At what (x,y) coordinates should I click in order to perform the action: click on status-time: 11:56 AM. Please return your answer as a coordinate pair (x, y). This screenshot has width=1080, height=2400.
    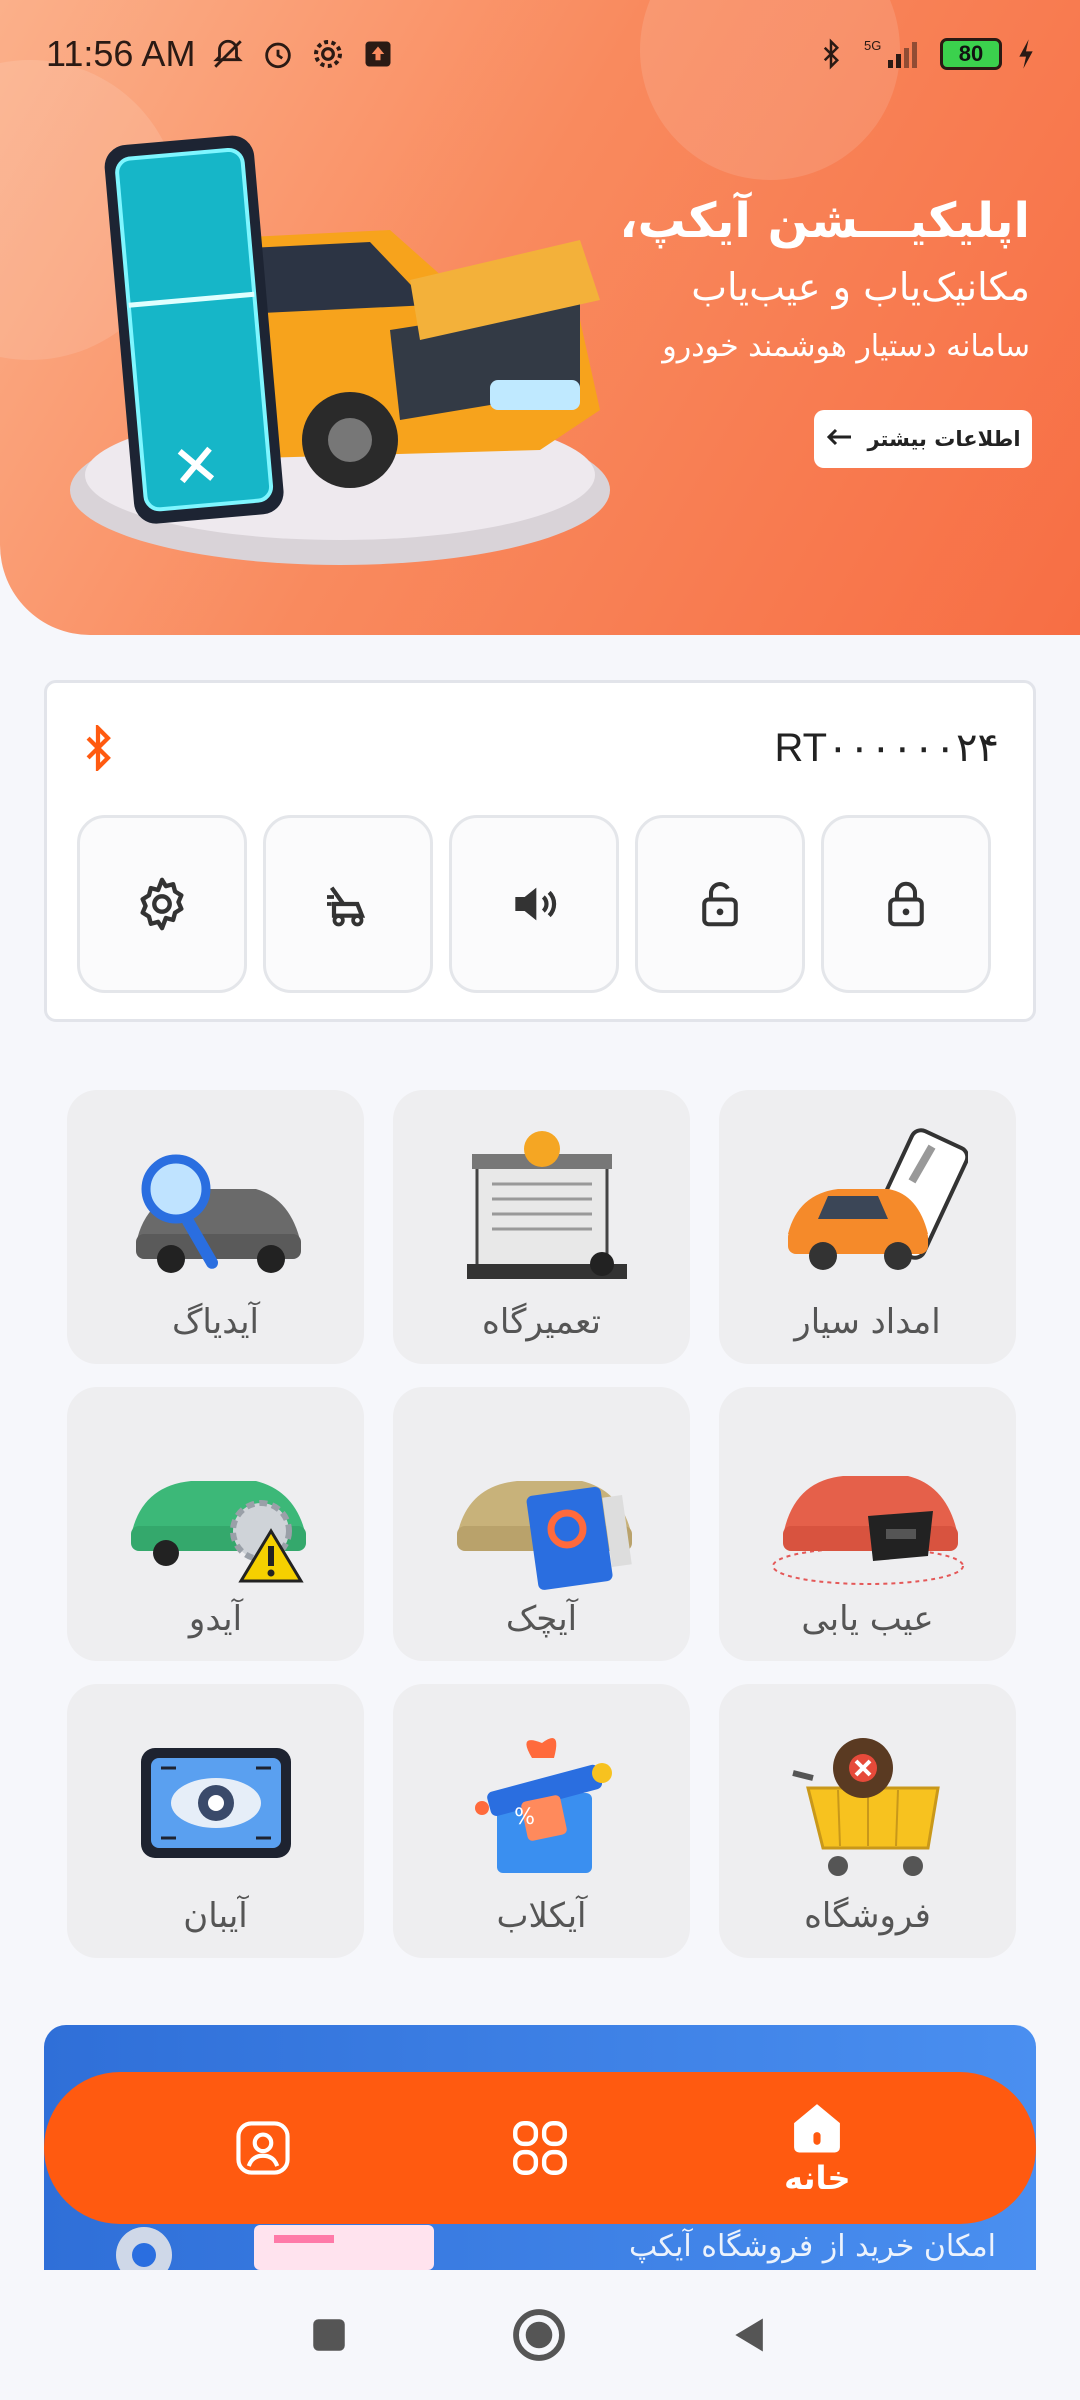
    Looking at the image, I should click on (121, 53).